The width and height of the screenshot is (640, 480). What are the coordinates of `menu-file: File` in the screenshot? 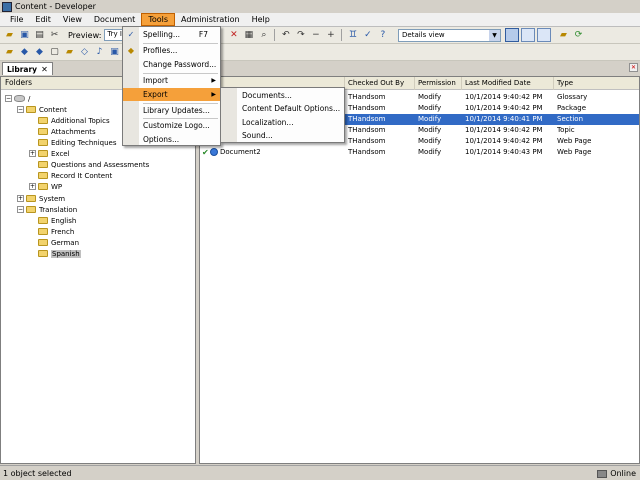 It's located at (16, 19).